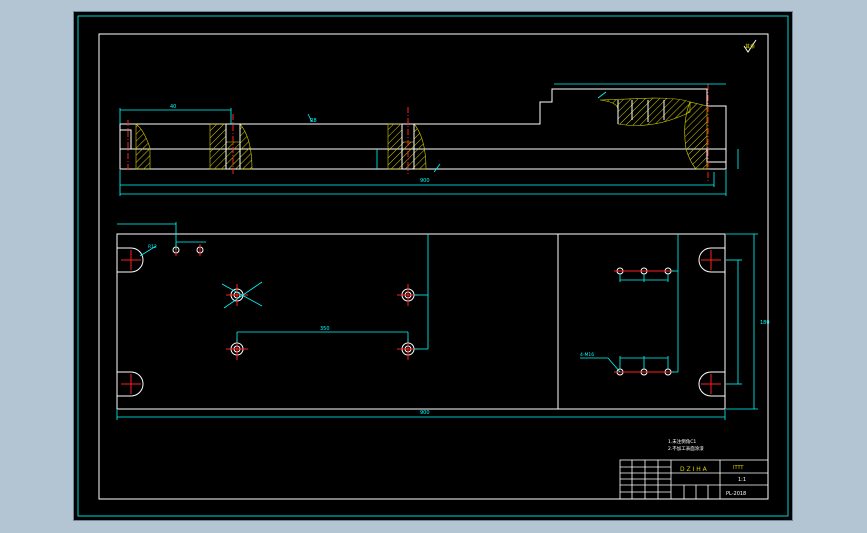 The image size is (867, 533). Describe the element at coordinates (742, 480) in the screenshot. I see `material-label: 1:1` at that location.